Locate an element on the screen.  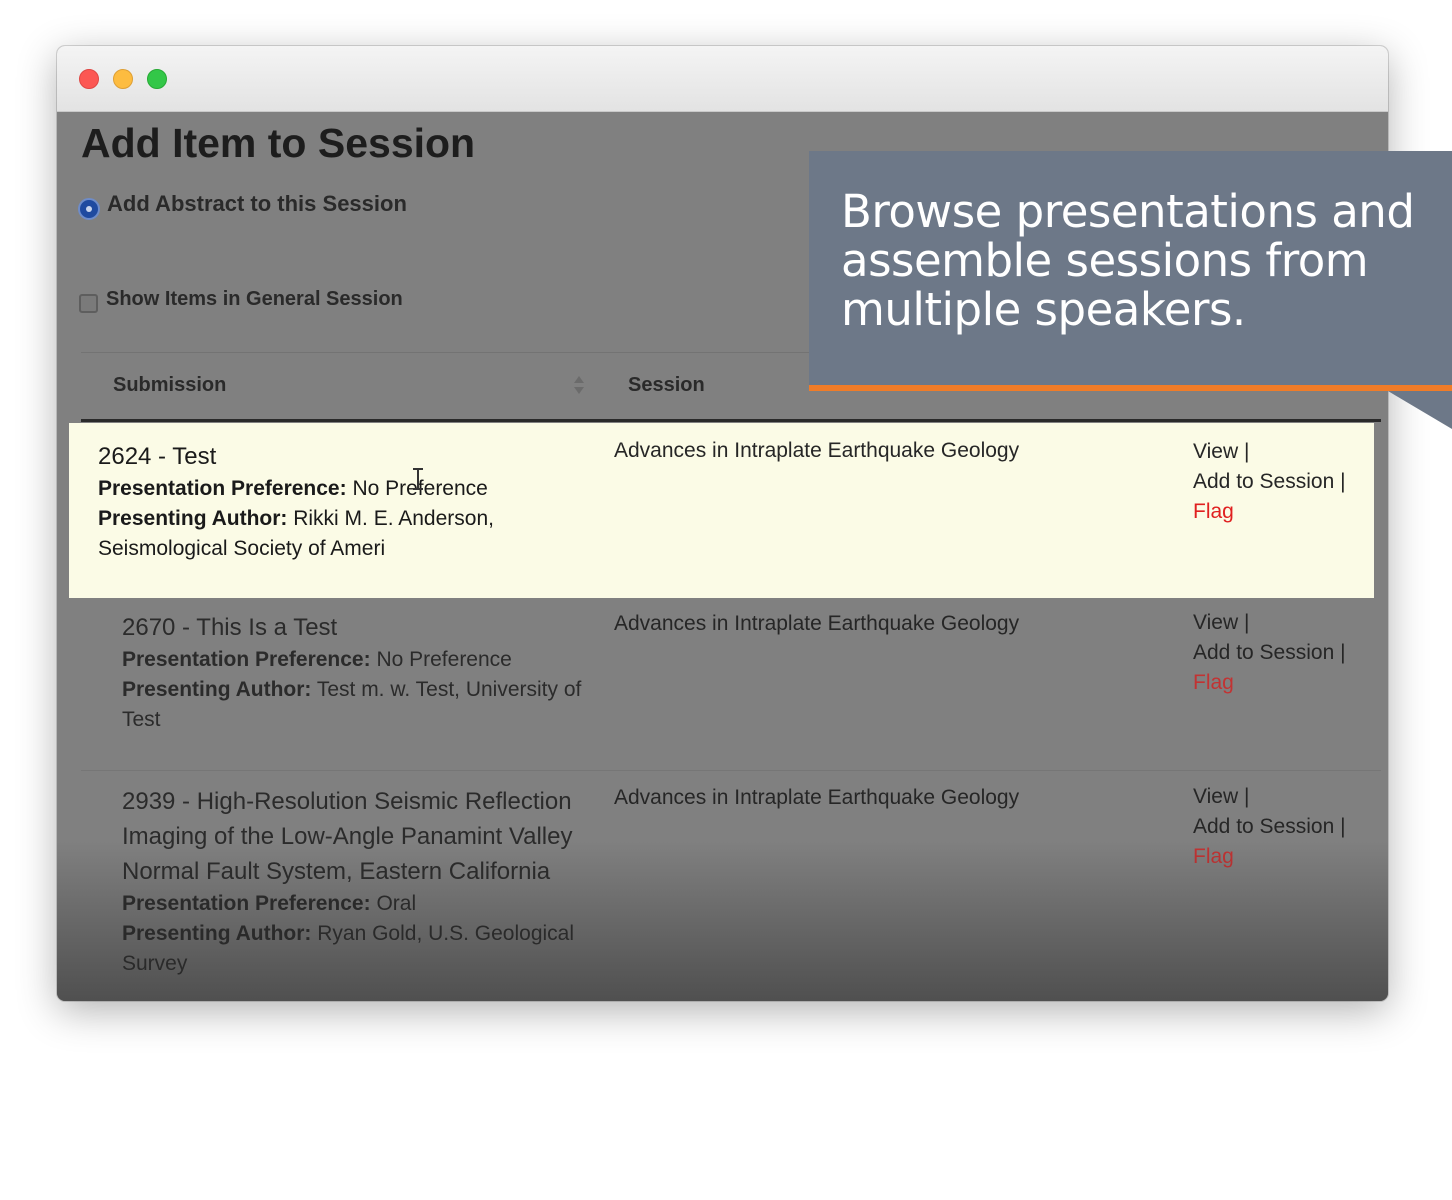
show-general-session-label: Show Items in General Session is located at coordinates (254, 299).